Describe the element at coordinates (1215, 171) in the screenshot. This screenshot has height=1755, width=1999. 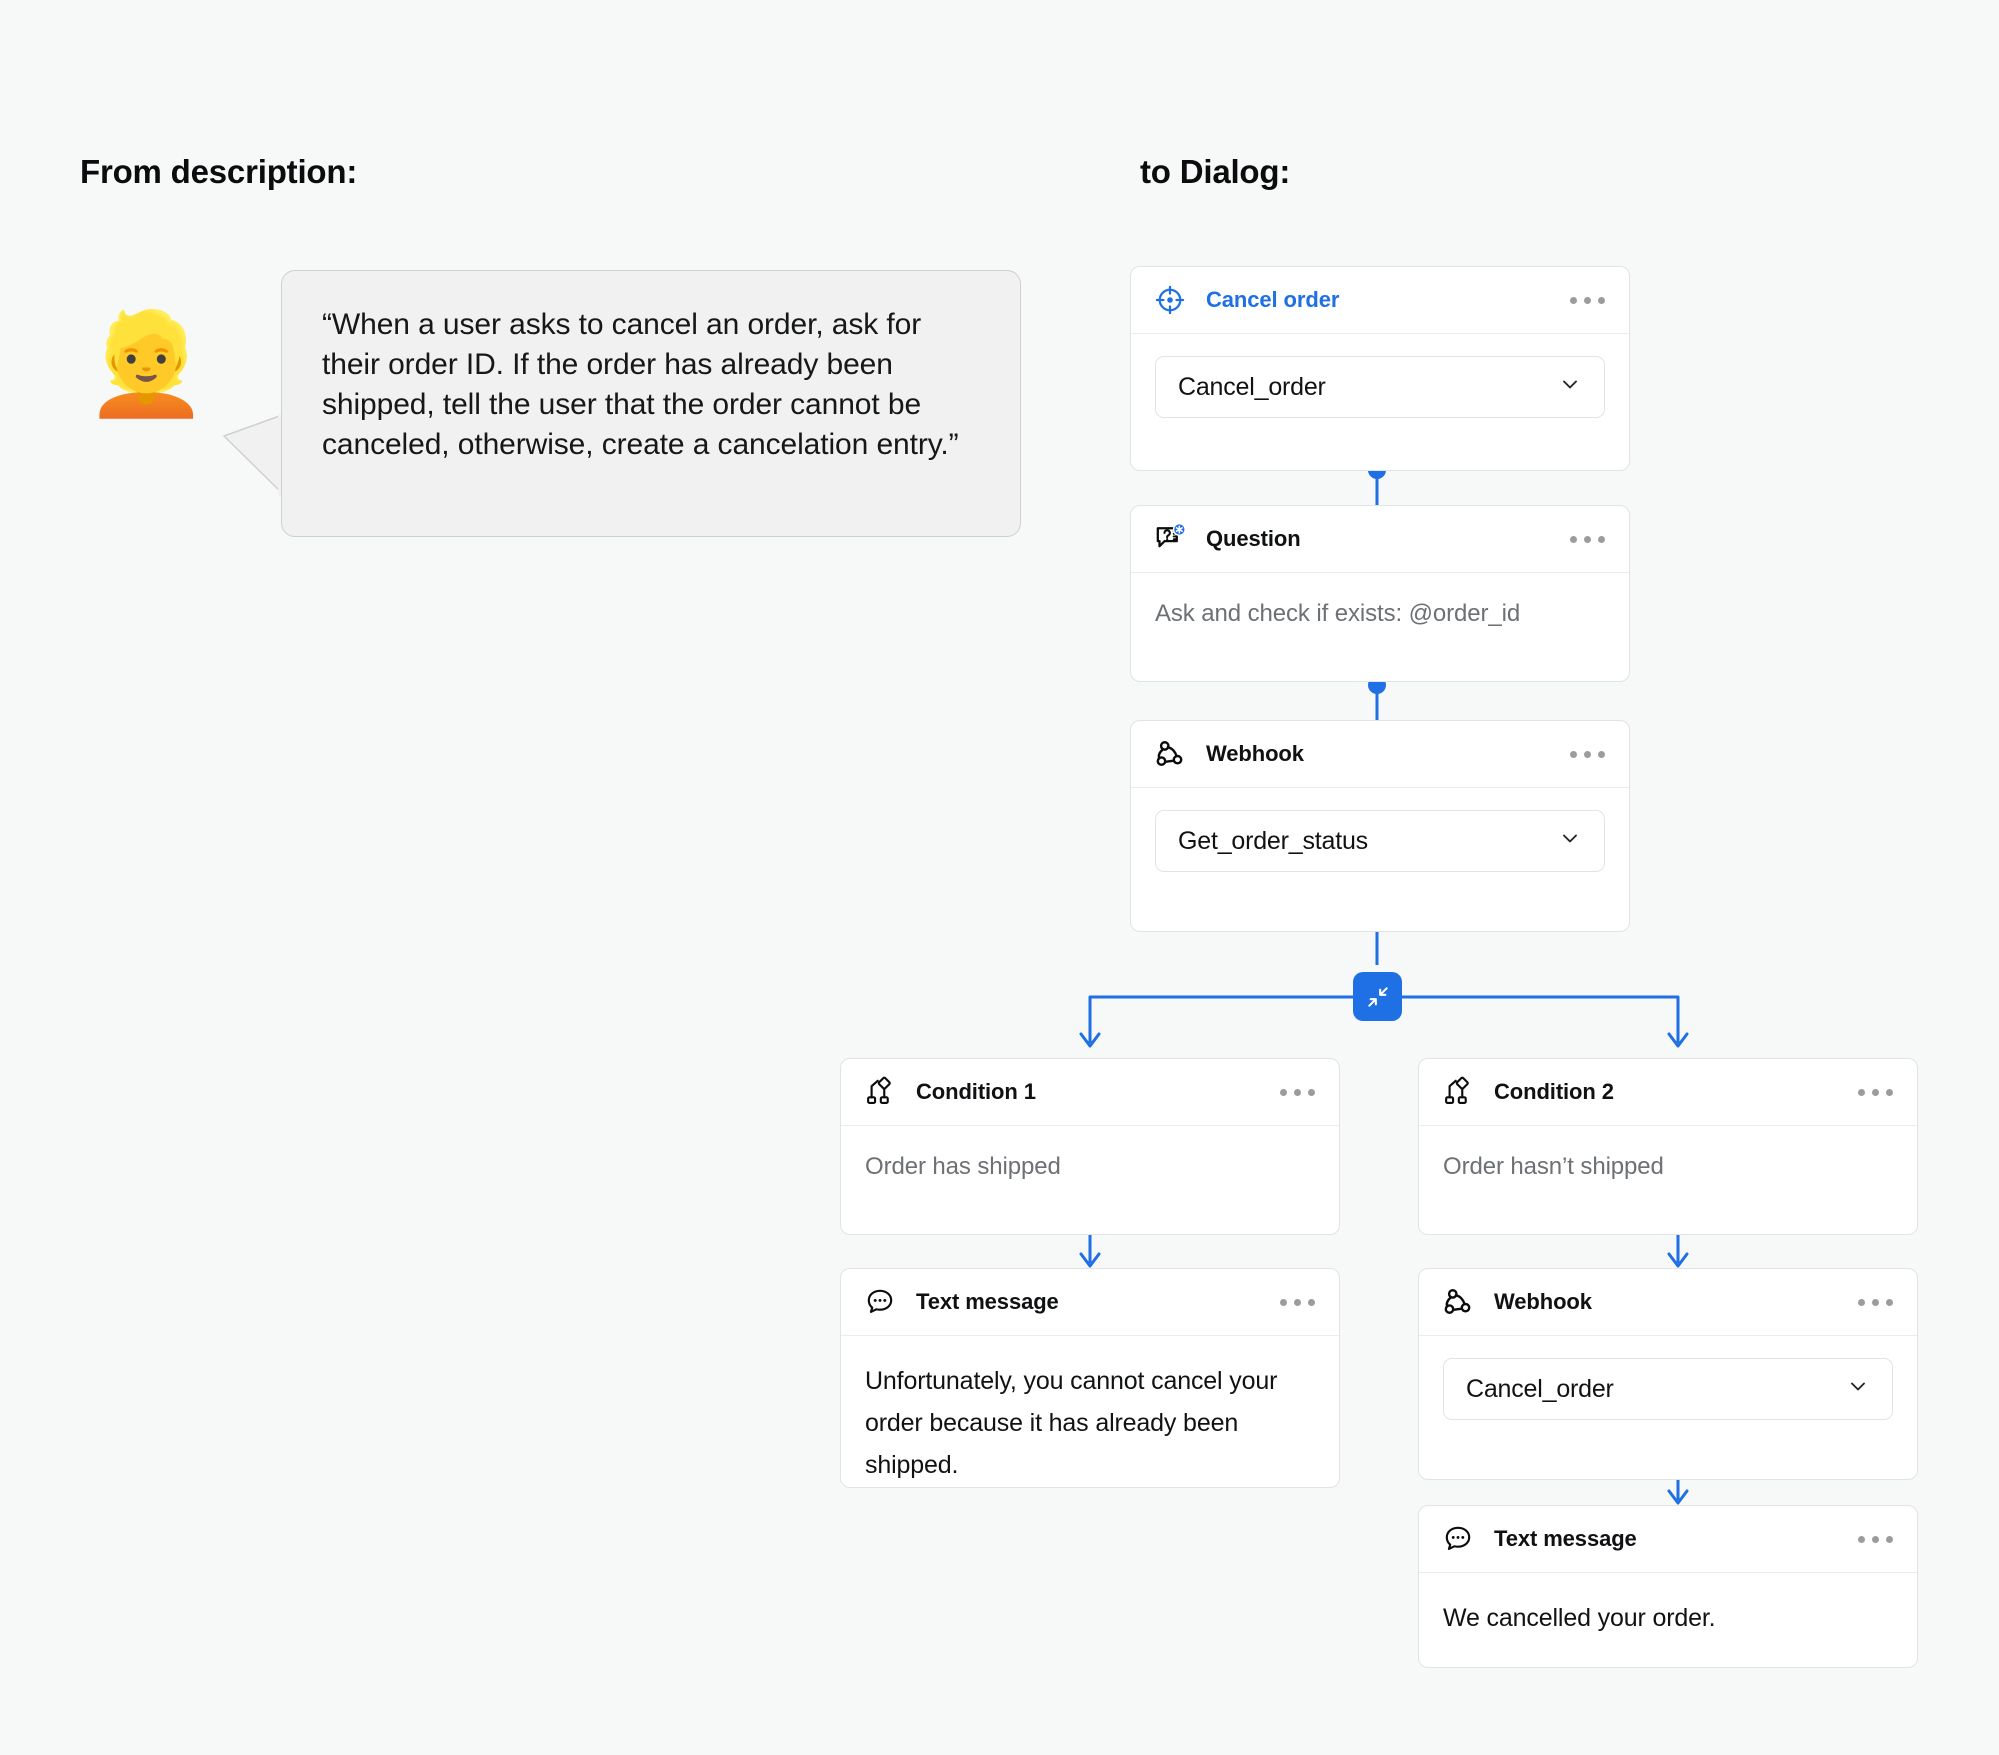
I see `page-title-right: to Dialog:` at that location.